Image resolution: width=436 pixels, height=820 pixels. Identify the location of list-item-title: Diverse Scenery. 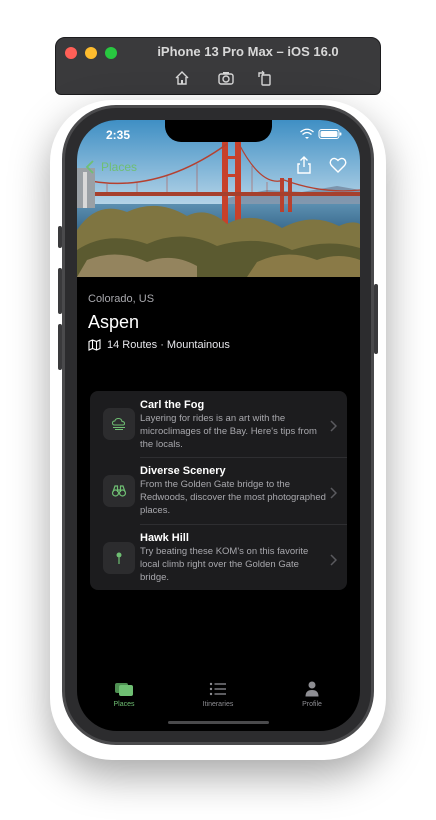
(183, 471).